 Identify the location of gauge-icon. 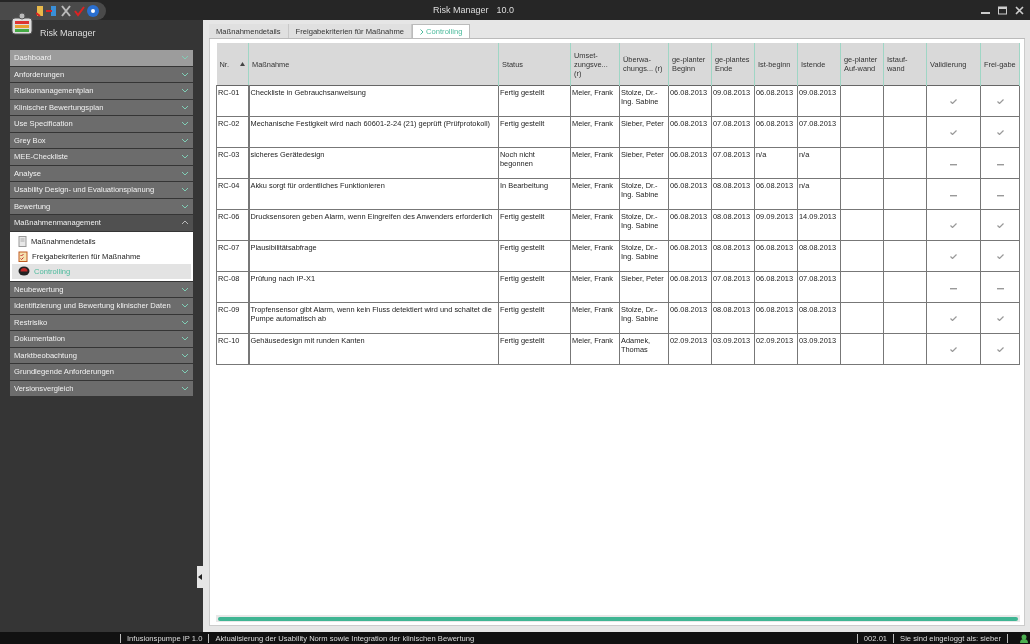
(24, 271).